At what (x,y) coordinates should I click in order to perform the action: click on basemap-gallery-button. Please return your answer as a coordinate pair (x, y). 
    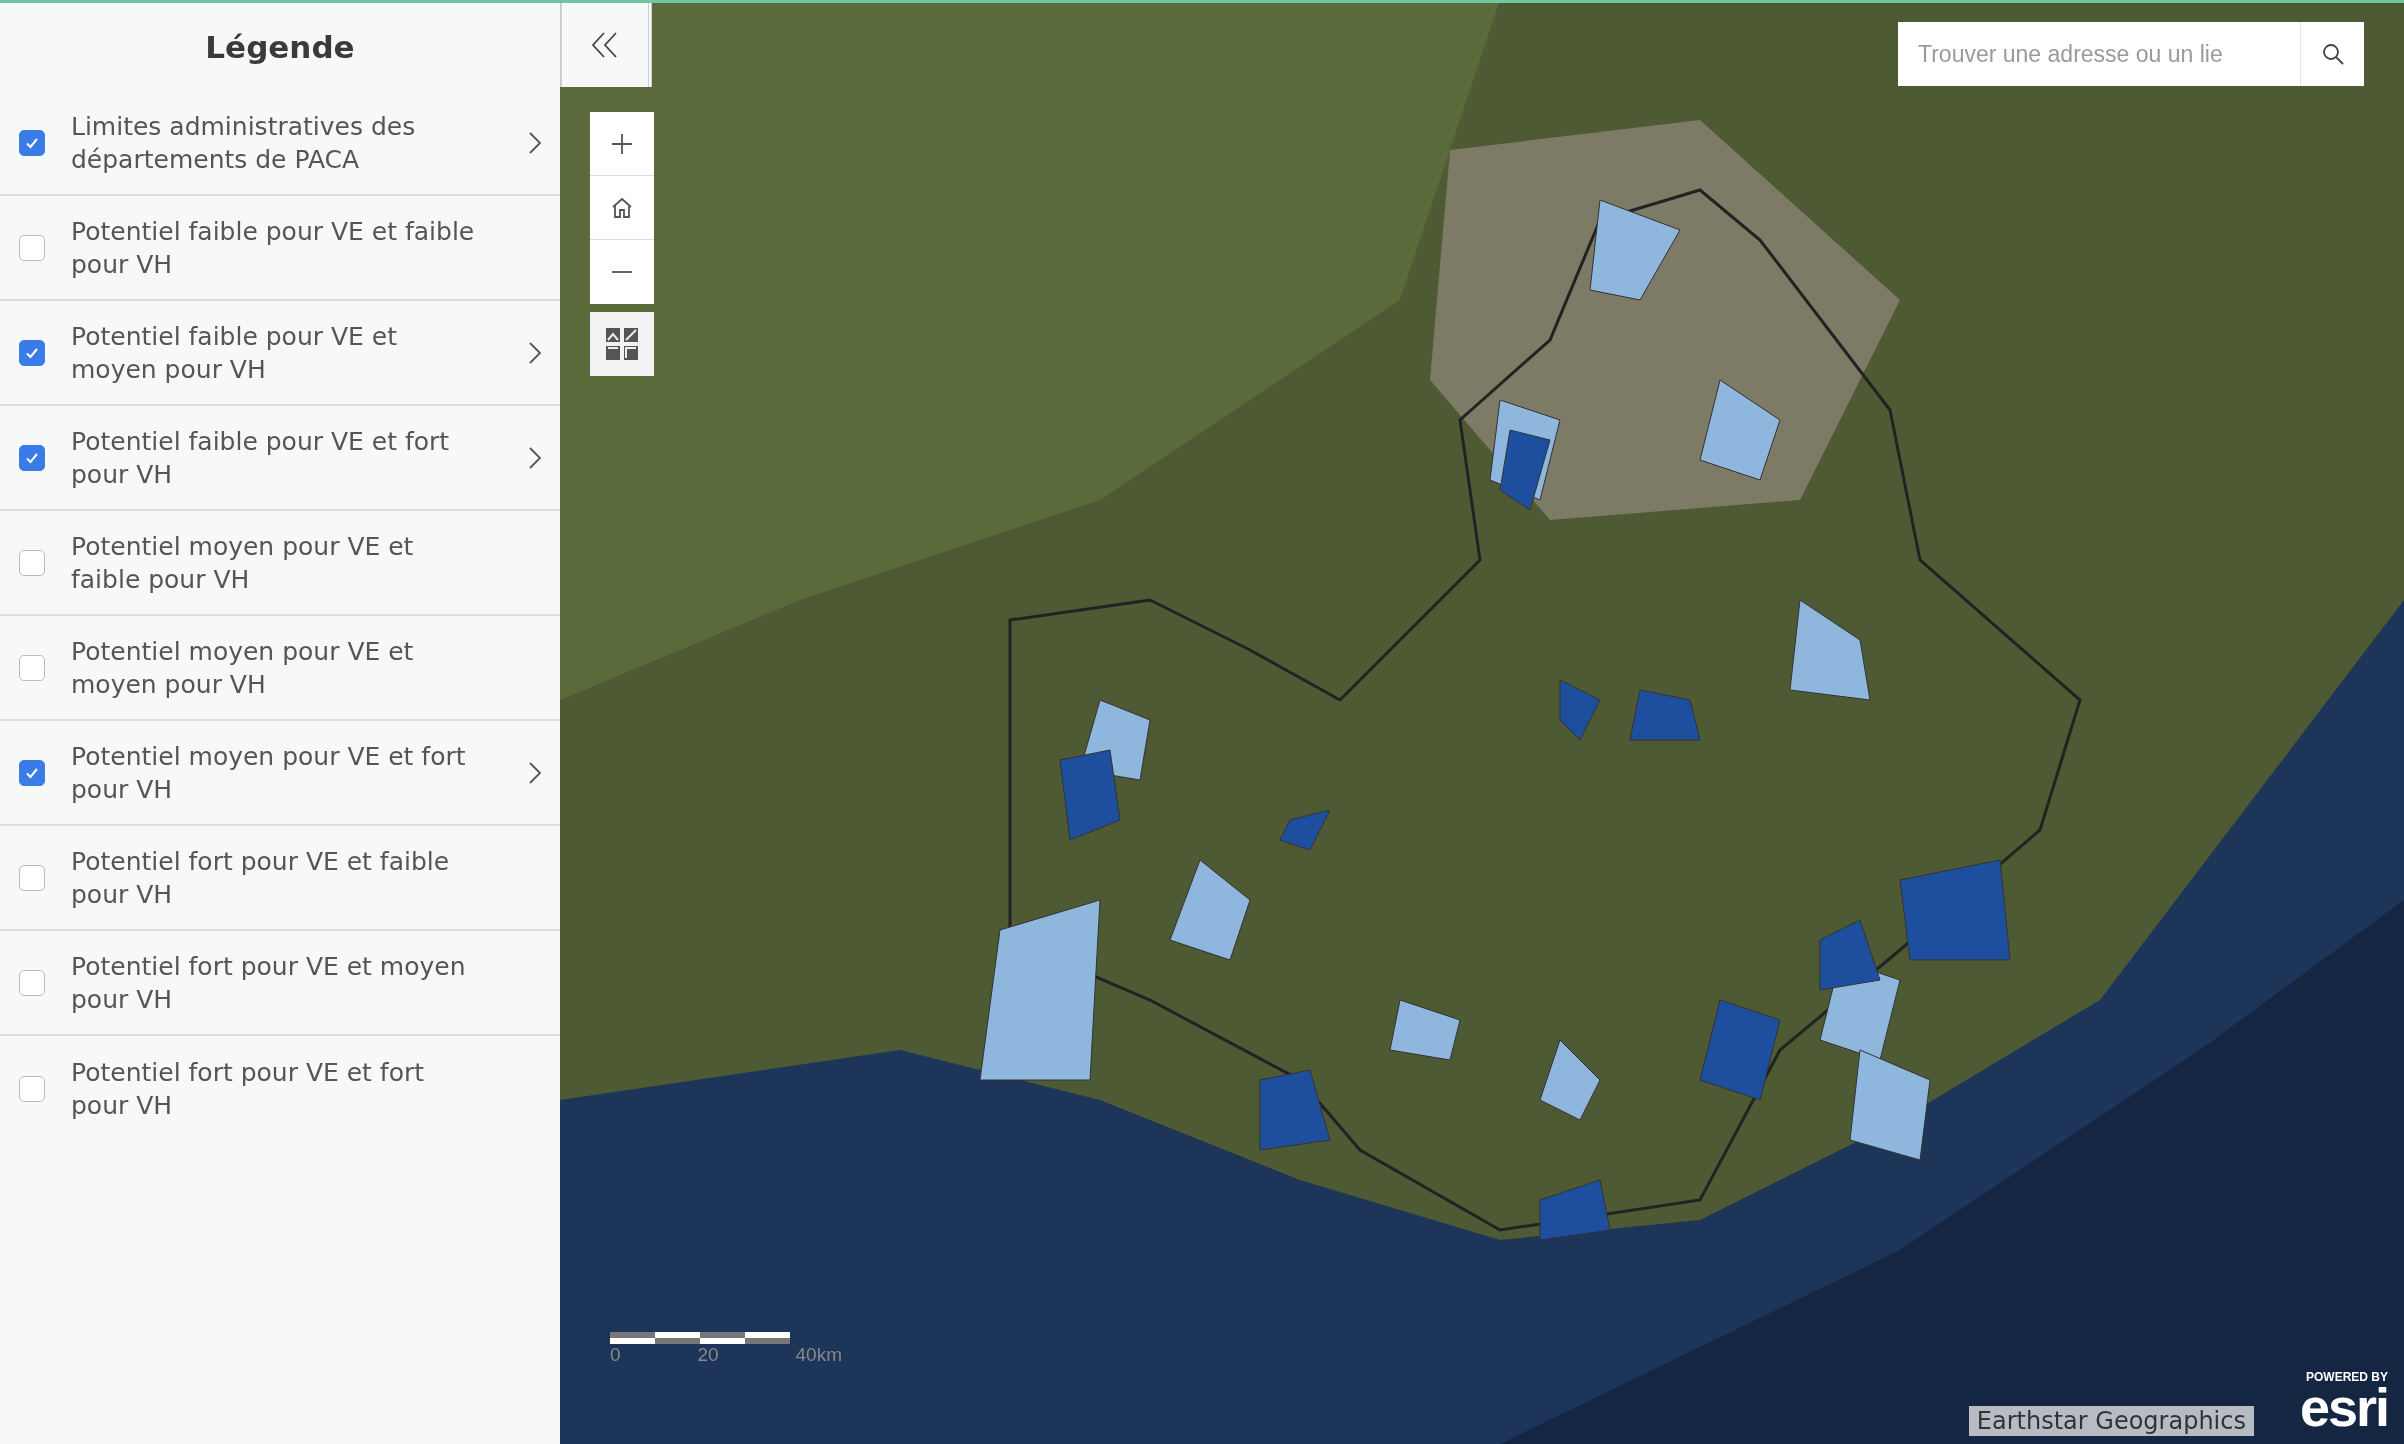
    Looking at the image, I should click on (622, 344).